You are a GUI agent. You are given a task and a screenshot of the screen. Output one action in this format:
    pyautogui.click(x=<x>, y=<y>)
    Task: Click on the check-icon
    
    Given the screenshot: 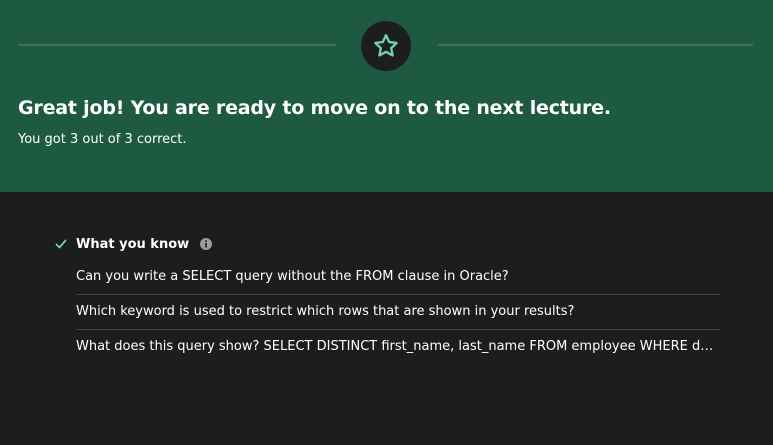 What is the action you would take?
    pyautogui.click(x=61, y=244)
    